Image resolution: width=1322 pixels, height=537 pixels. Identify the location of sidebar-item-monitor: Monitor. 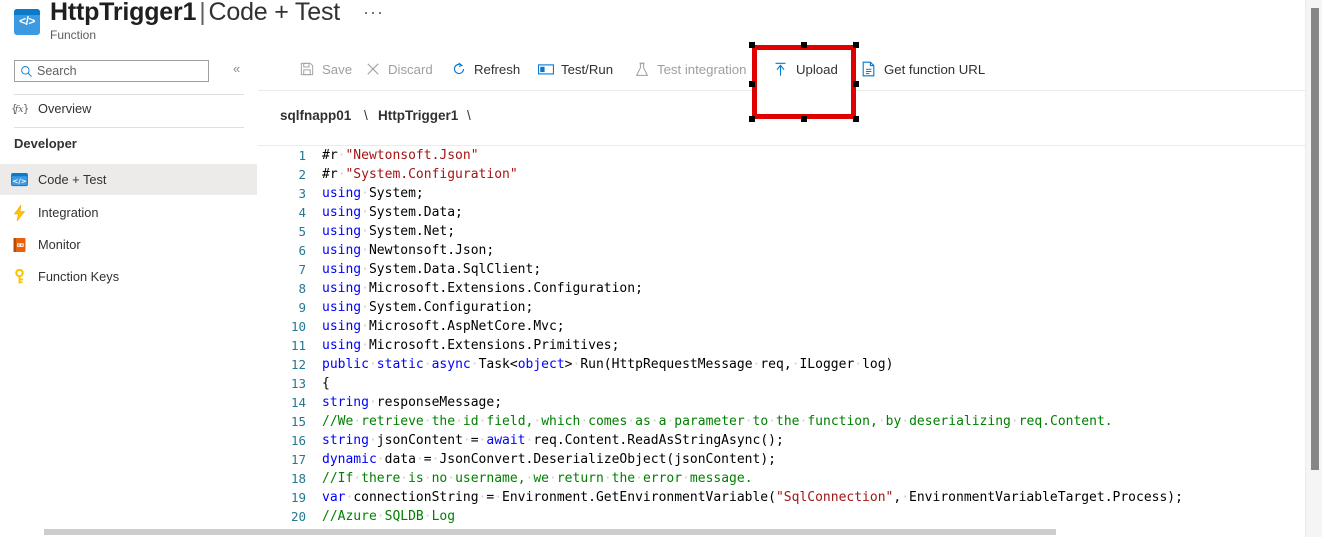
(128, 244).